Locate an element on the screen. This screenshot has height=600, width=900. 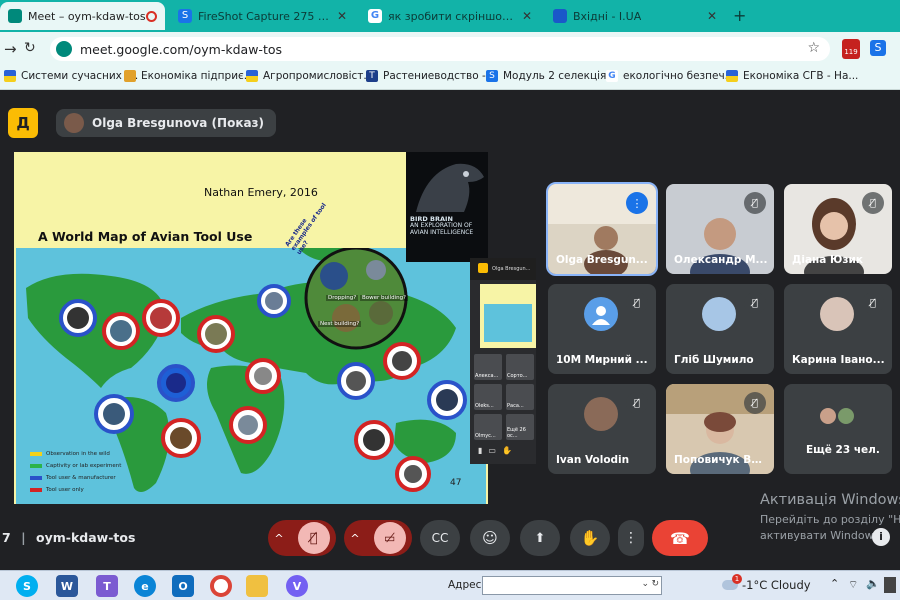
viber-icon: V is located at coordinates (297, 586).